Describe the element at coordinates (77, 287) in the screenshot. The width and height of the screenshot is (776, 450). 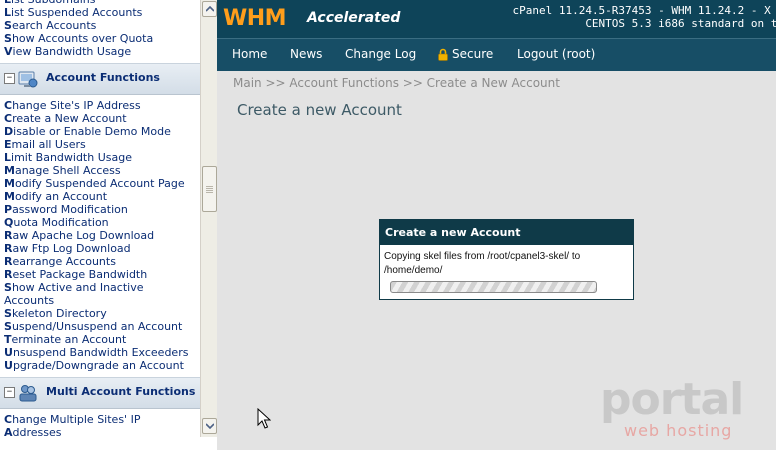
I see `link-label: how Active and Inactive` at that location.